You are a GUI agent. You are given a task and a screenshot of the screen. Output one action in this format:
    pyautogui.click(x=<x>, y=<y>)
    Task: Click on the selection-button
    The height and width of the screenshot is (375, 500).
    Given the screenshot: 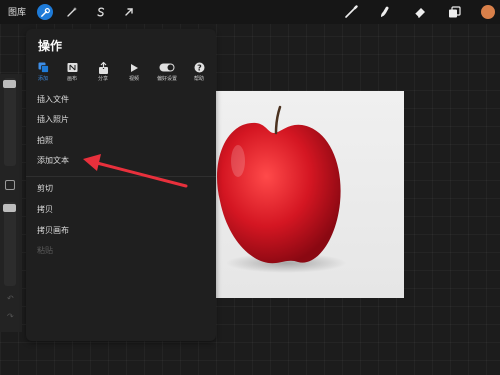 What is the action you would take?
    pyautogui.click(x=101, y=12)
    